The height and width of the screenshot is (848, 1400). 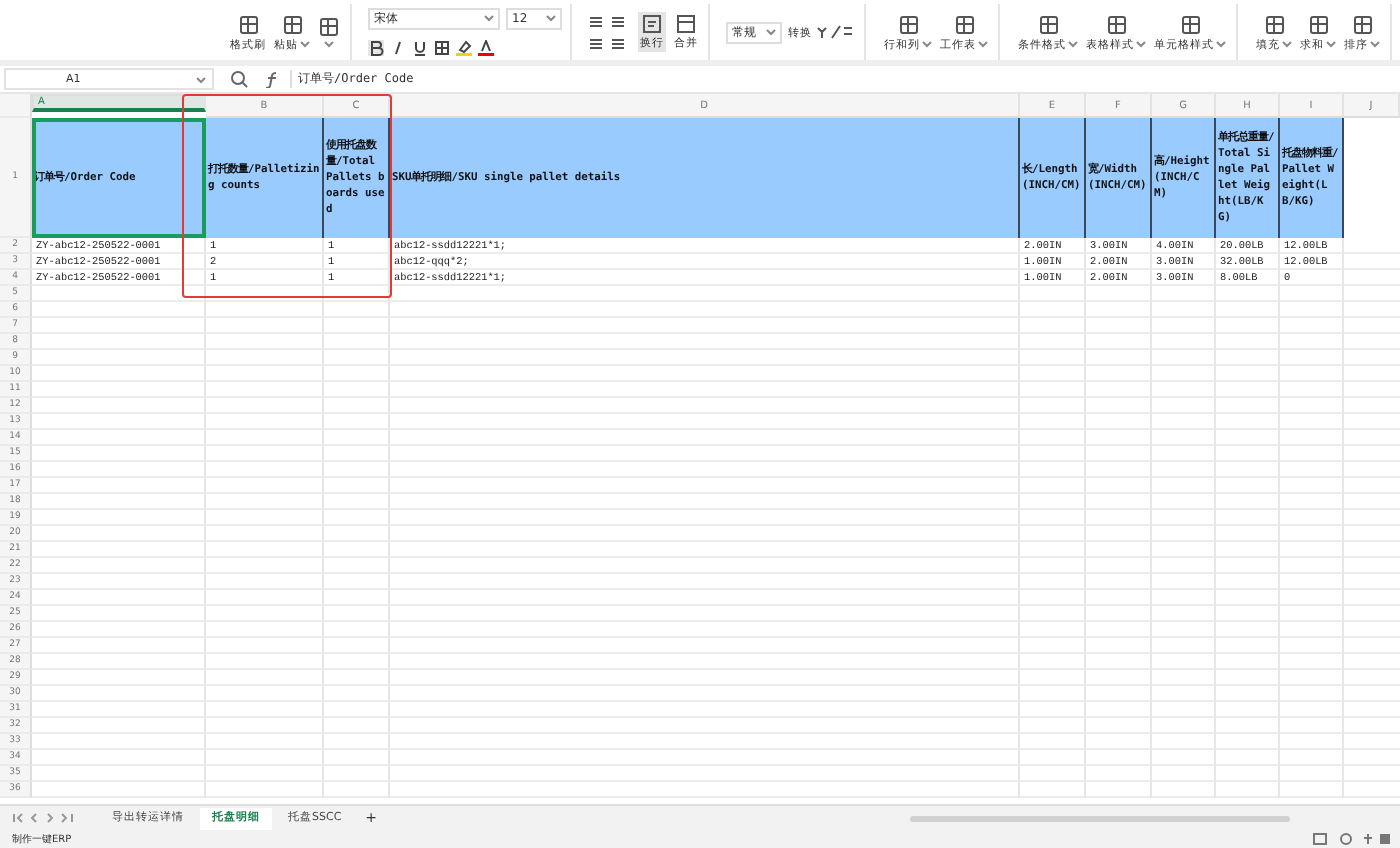 I want to click on highlight-icon, so click(x=464, y=48).